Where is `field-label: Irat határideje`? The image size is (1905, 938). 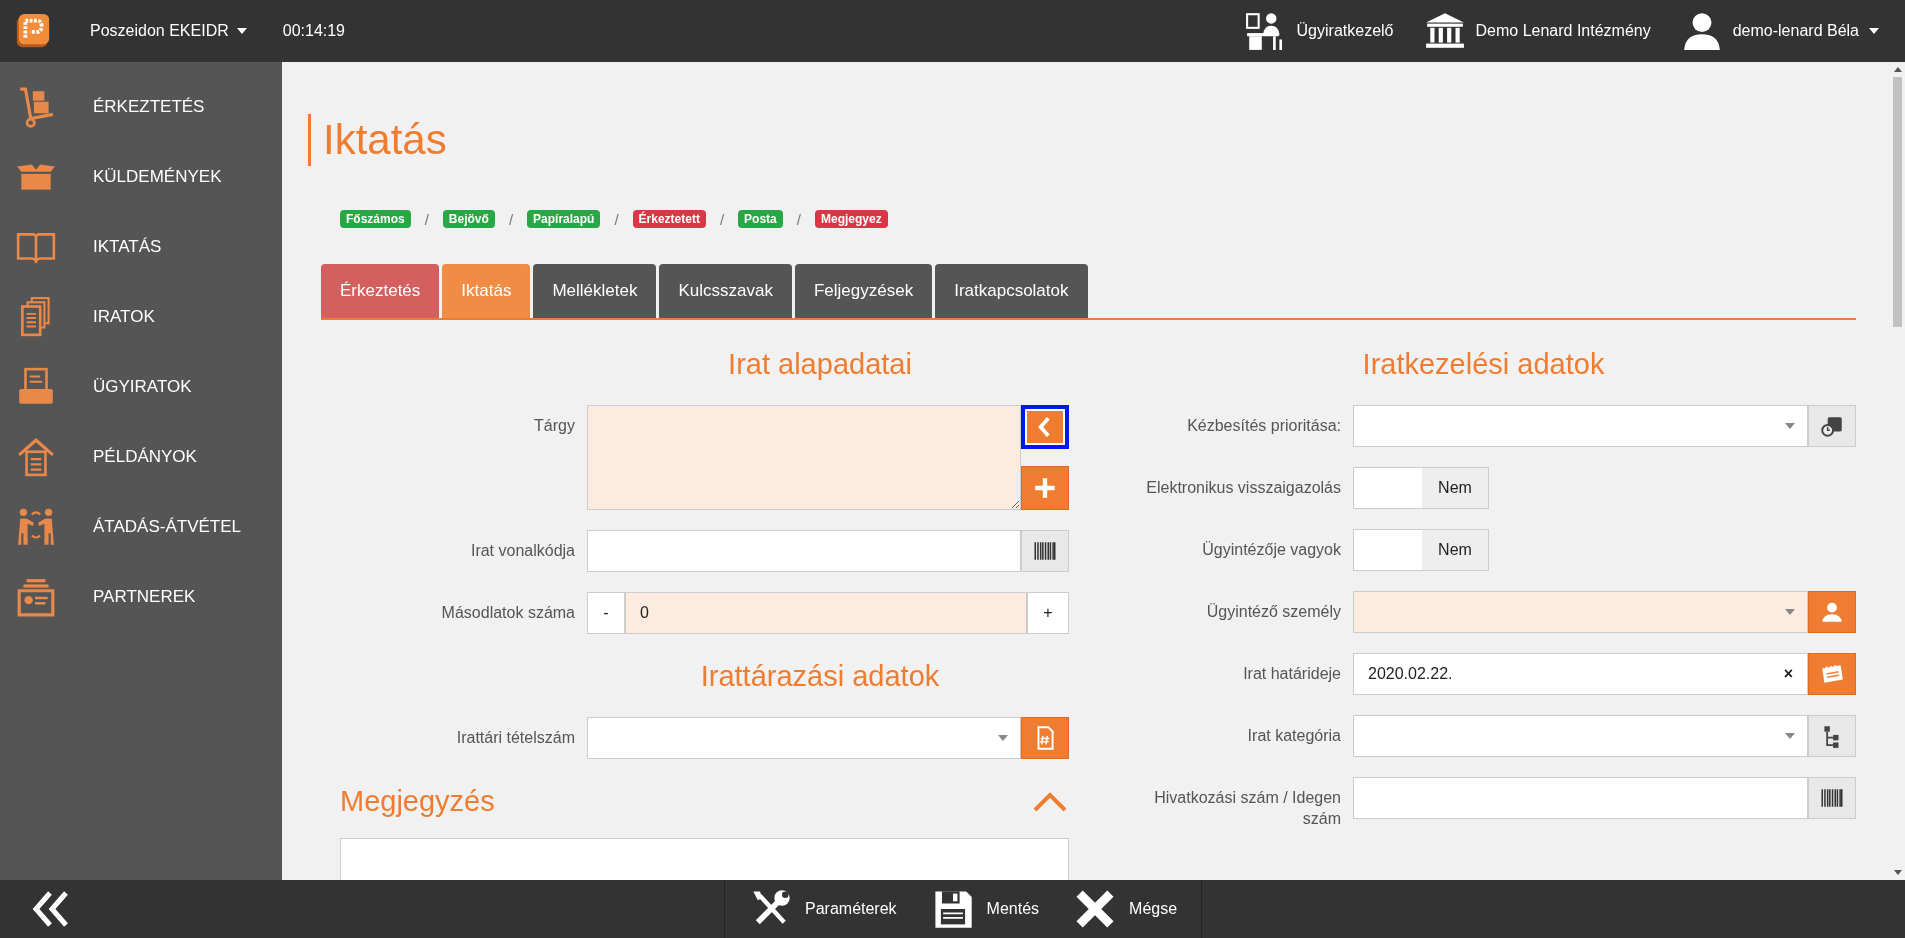 field-label: Irat határideje is located at coordinates (1291, 674).